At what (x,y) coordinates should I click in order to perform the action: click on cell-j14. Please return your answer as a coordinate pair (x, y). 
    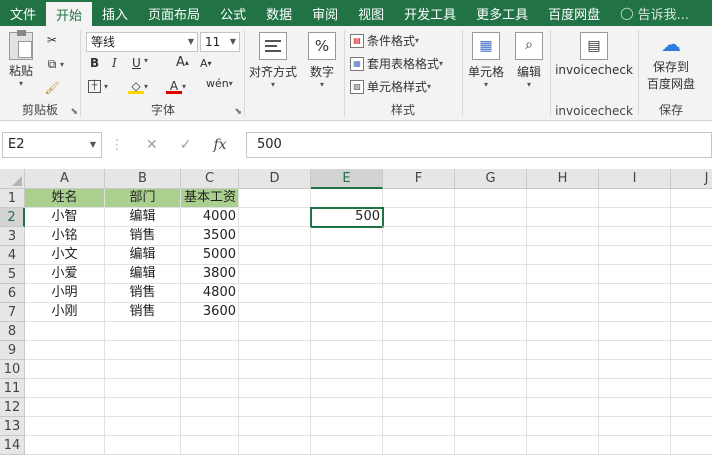
    Looking at the image, I should click on (691, 445).